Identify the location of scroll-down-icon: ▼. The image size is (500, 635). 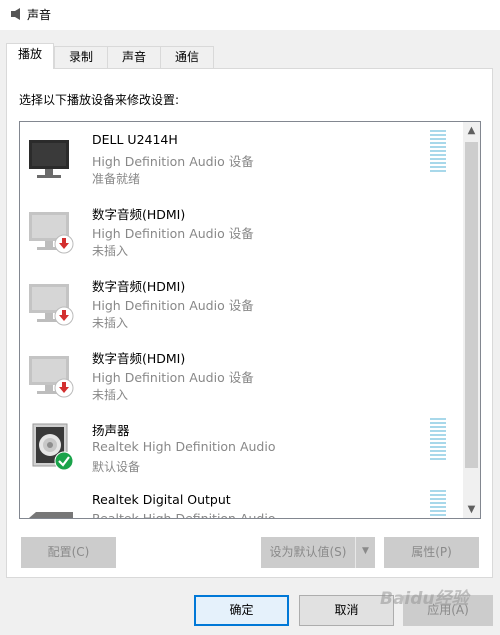
(471, 509).